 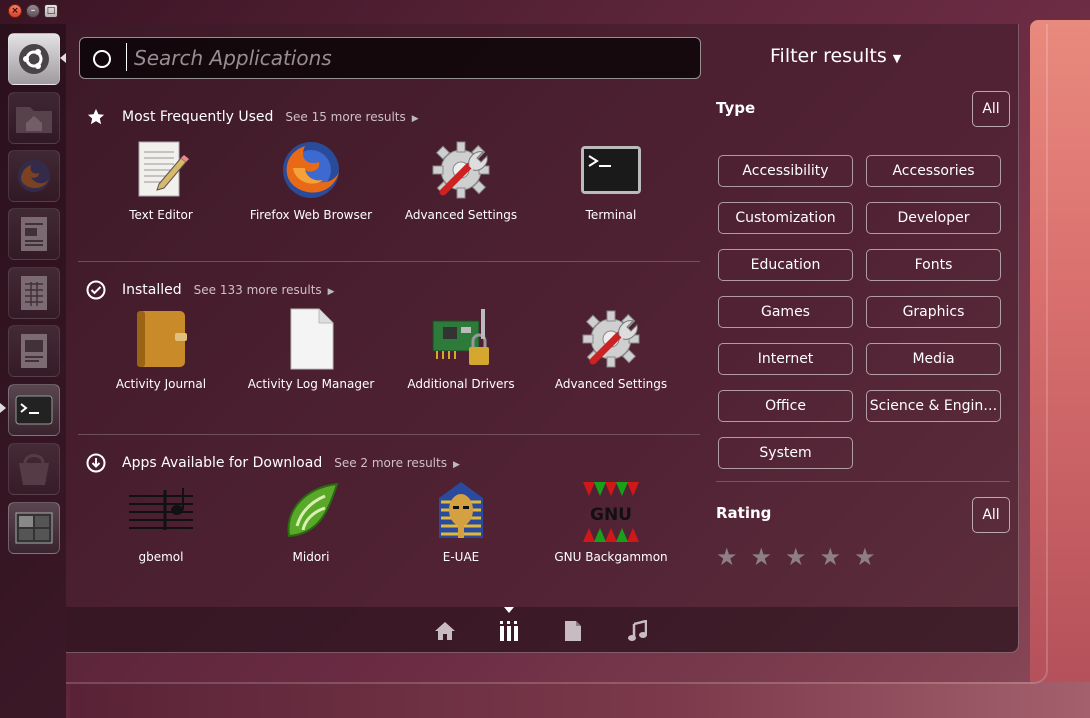 I want to click on launcher-workspaces, so click(x=34, y=528).